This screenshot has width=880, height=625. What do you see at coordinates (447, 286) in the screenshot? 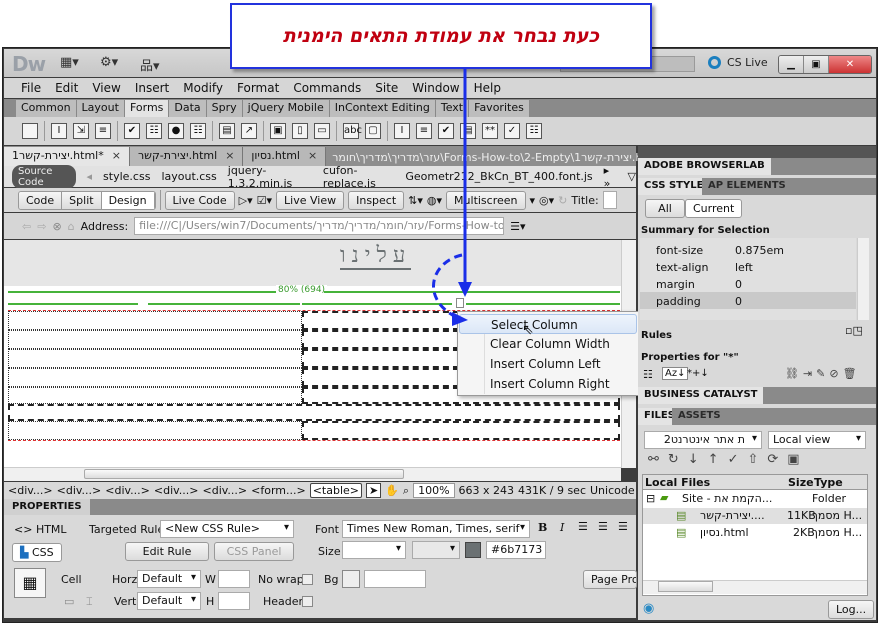
I see `annotation-curved-arrow` at bounding box center [447, 286].